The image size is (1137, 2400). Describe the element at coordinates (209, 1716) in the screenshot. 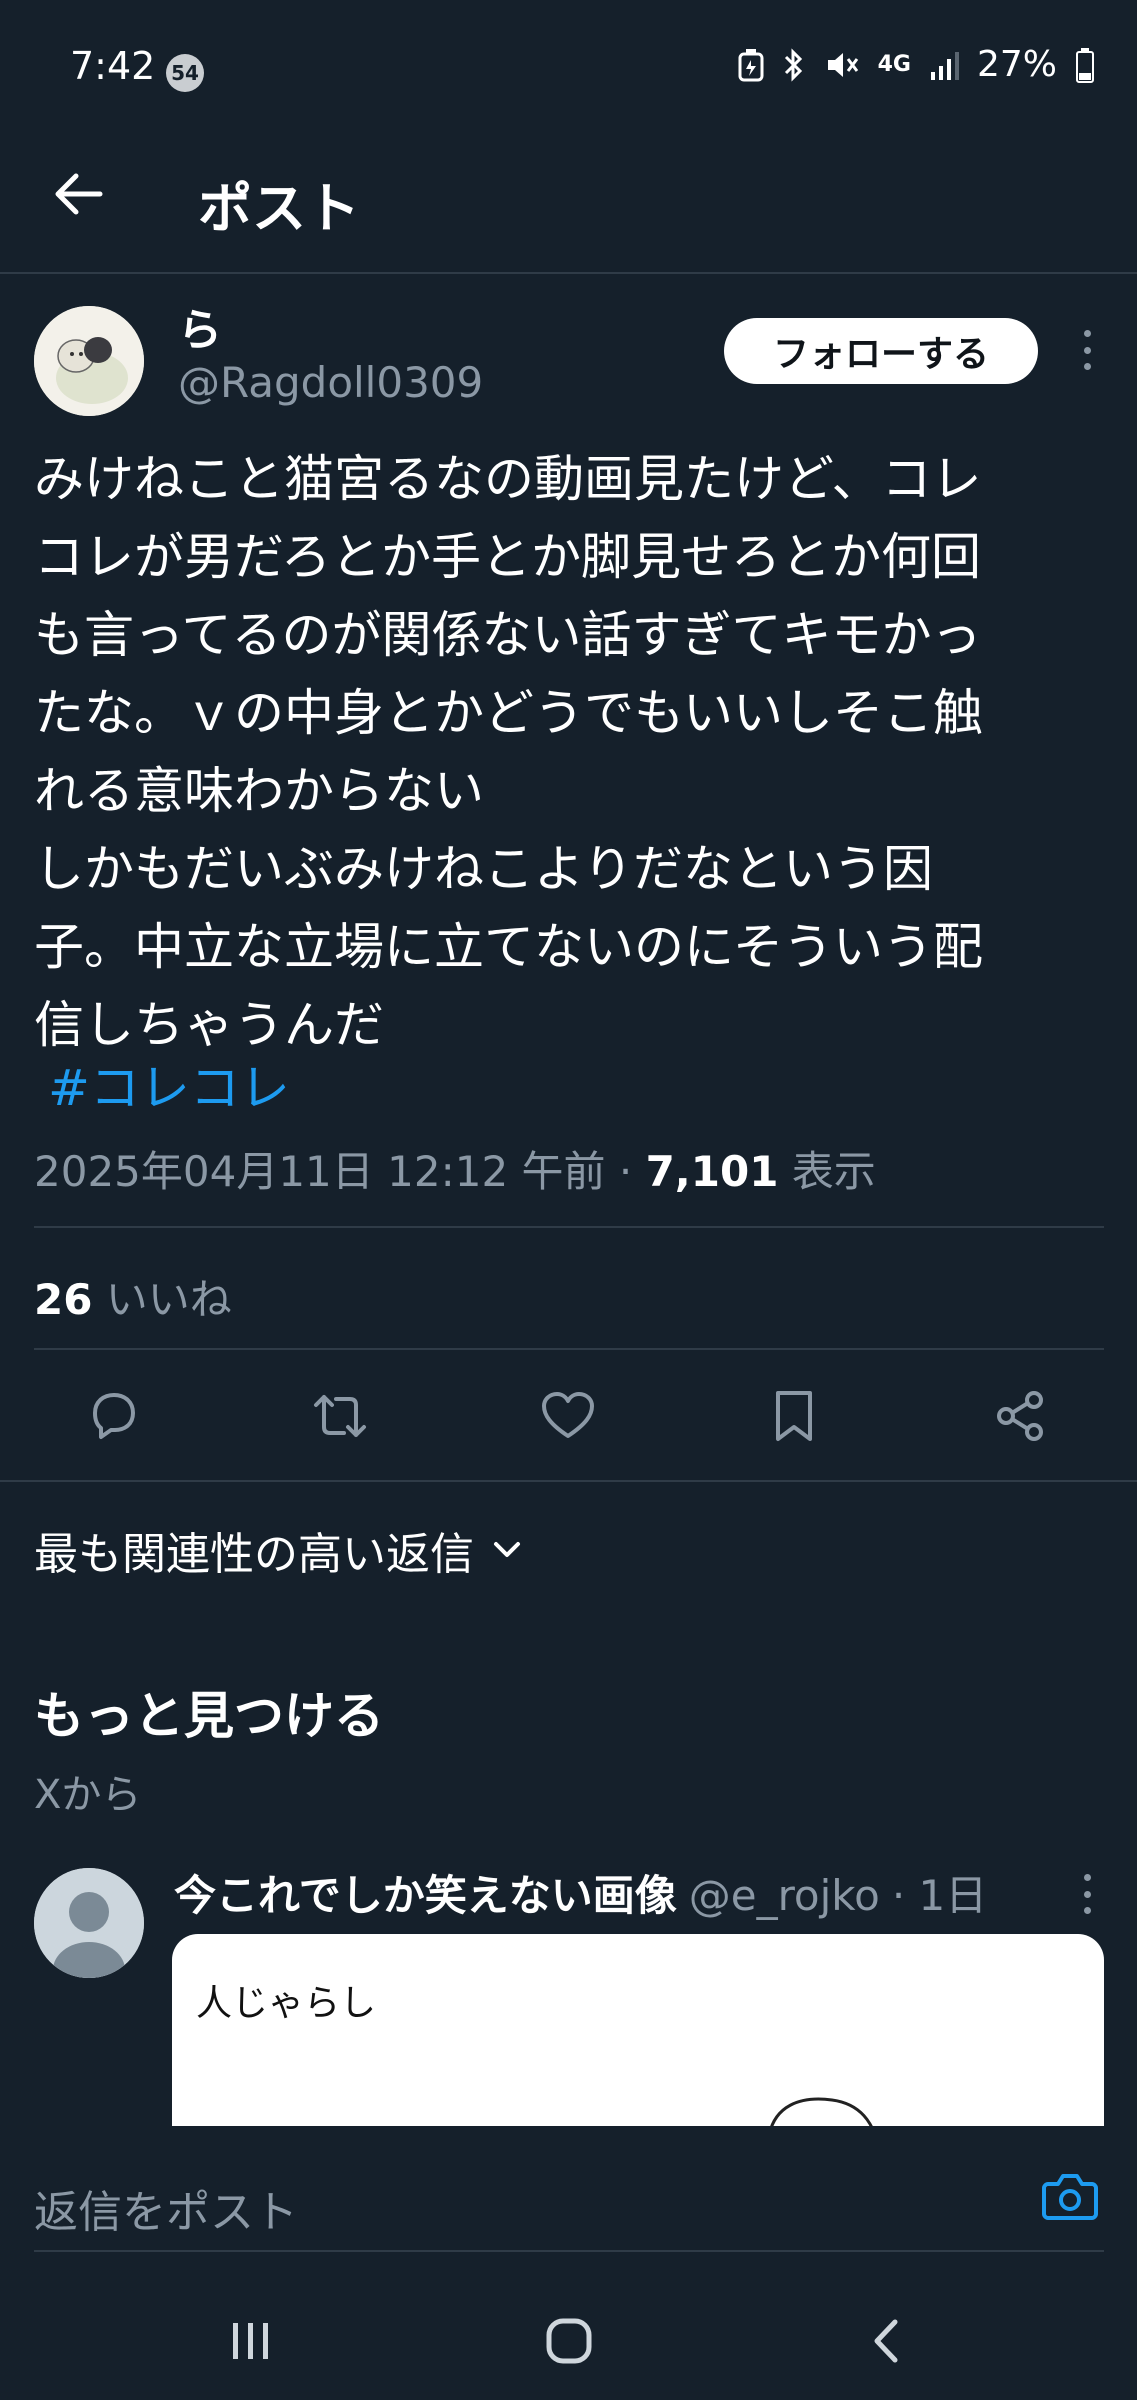

I see `discover-more-title: もっと見つける` at that location.